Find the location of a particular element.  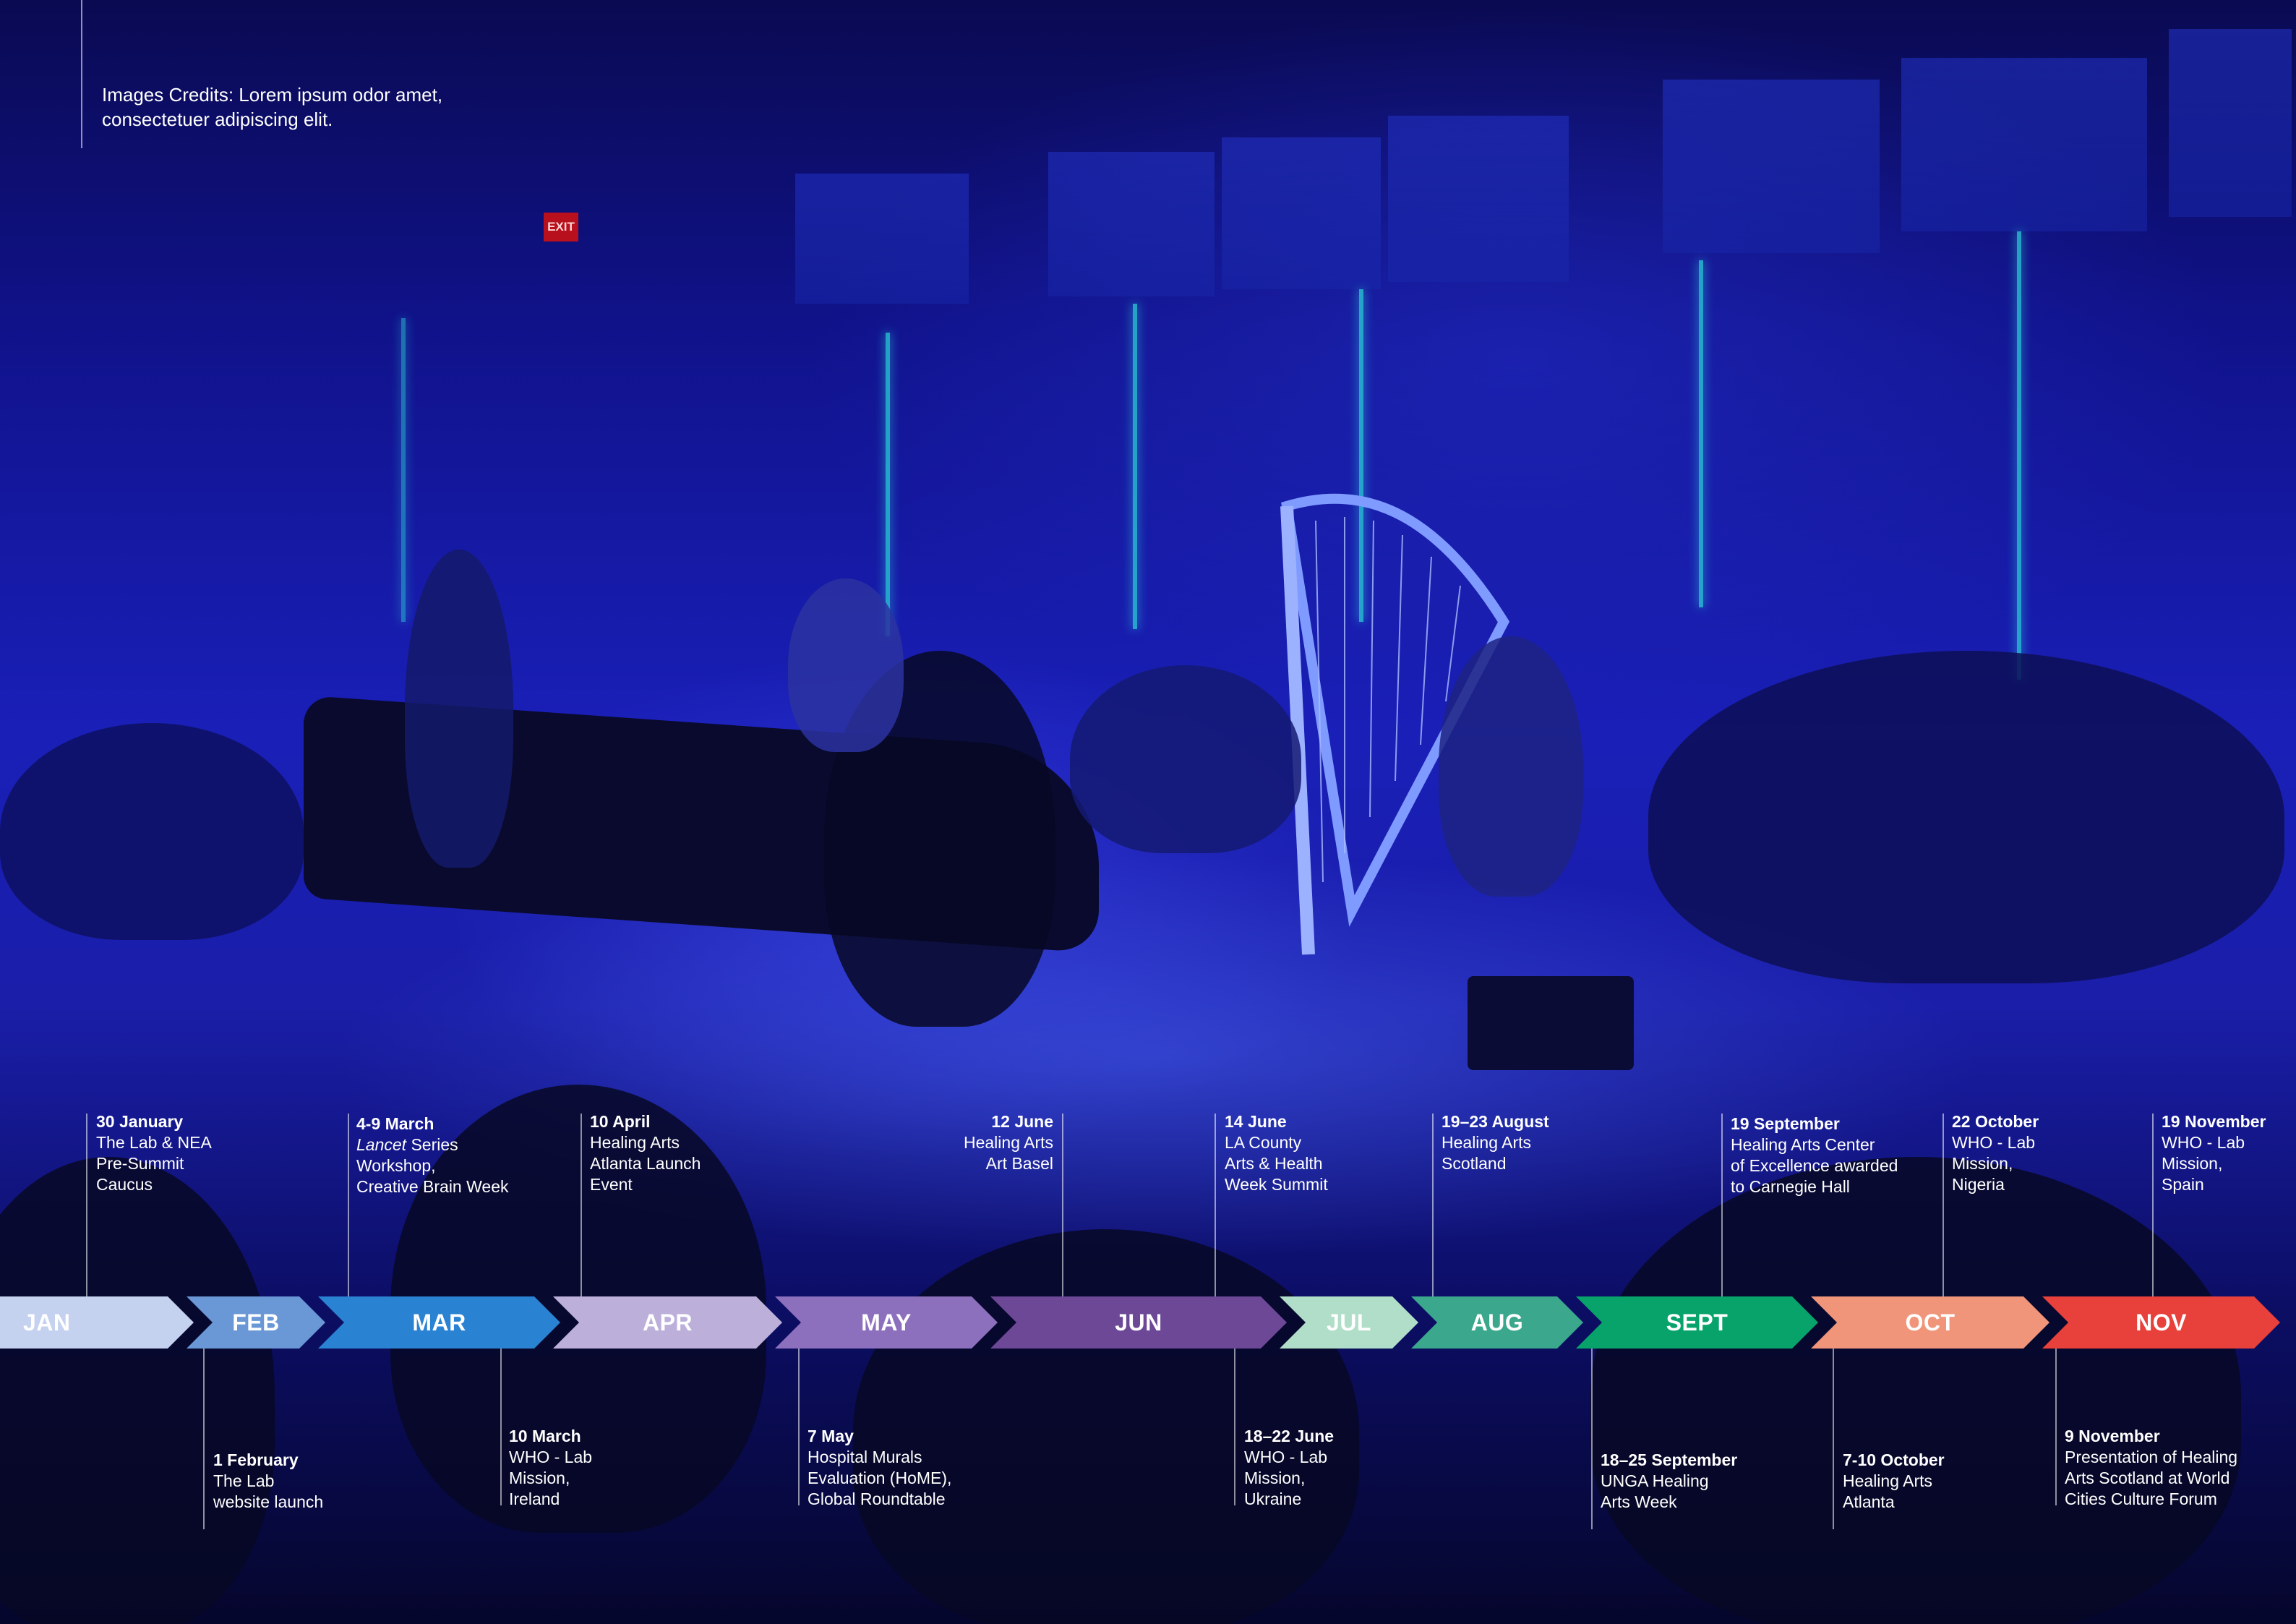

standing-performer-silhouette is located at coordinates (459, 709).